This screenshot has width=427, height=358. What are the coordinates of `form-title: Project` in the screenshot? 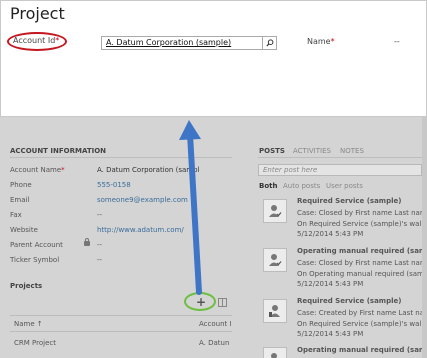 It's located at (37, 13).